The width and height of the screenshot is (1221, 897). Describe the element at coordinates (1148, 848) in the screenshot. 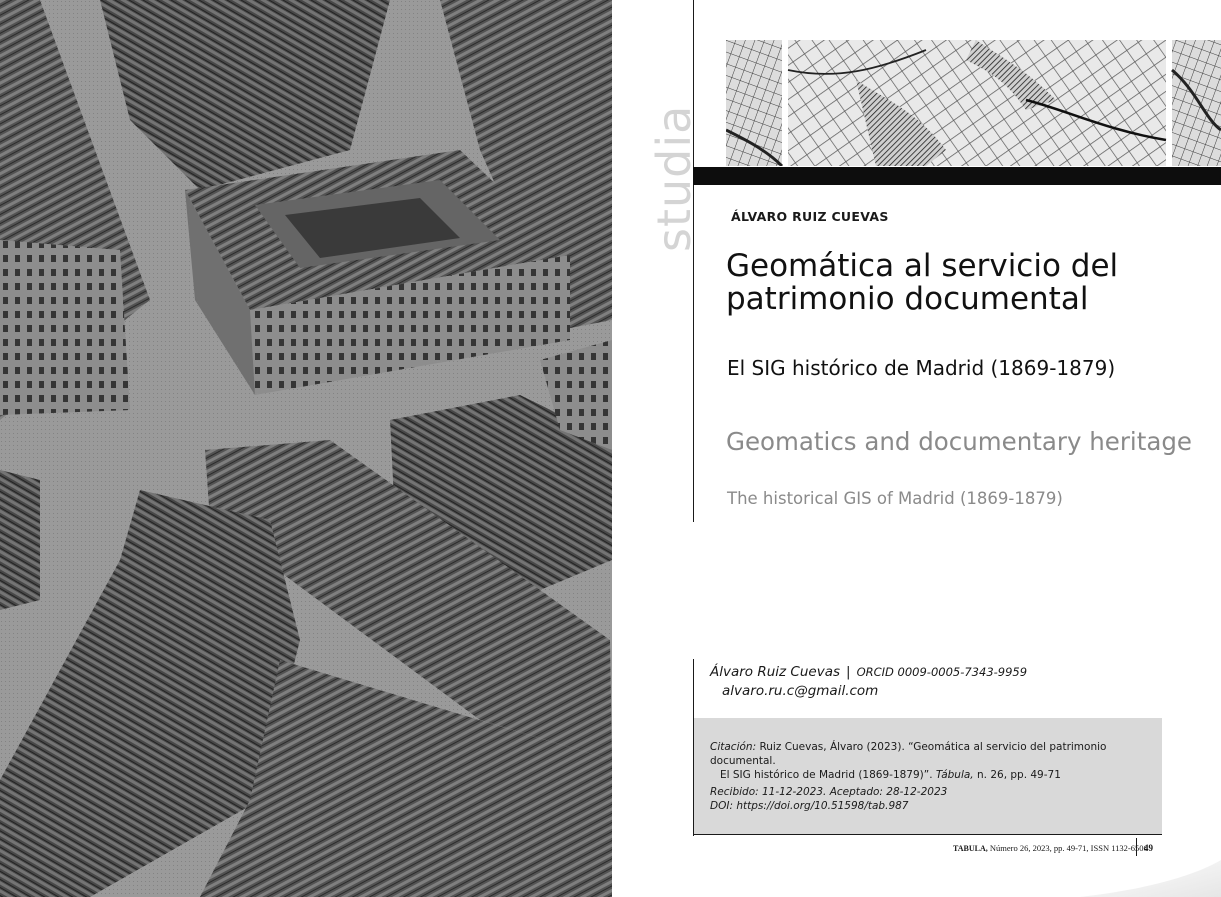

I see `page-number: 49` at that location.